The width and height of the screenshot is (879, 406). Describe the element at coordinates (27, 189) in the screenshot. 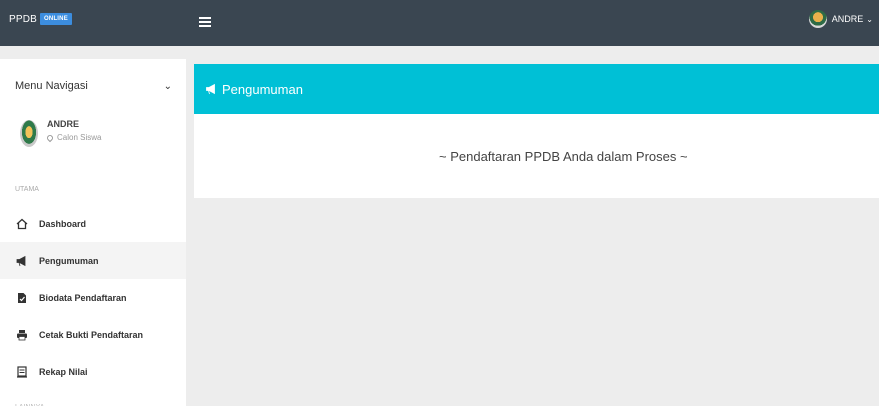

I see `section-label-main: UTAMA` at that location.